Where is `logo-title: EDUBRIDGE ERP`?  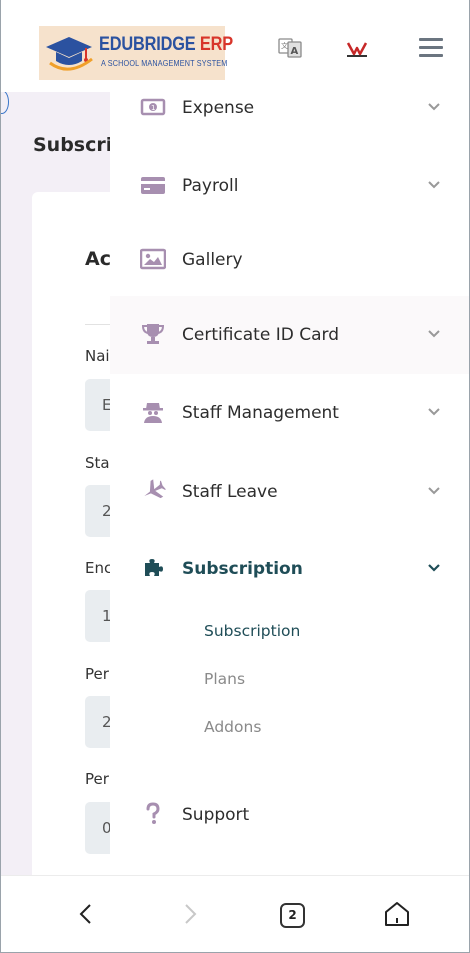
logo-title: EDUBRIDGE ERP is located at coordinates (166, 44).